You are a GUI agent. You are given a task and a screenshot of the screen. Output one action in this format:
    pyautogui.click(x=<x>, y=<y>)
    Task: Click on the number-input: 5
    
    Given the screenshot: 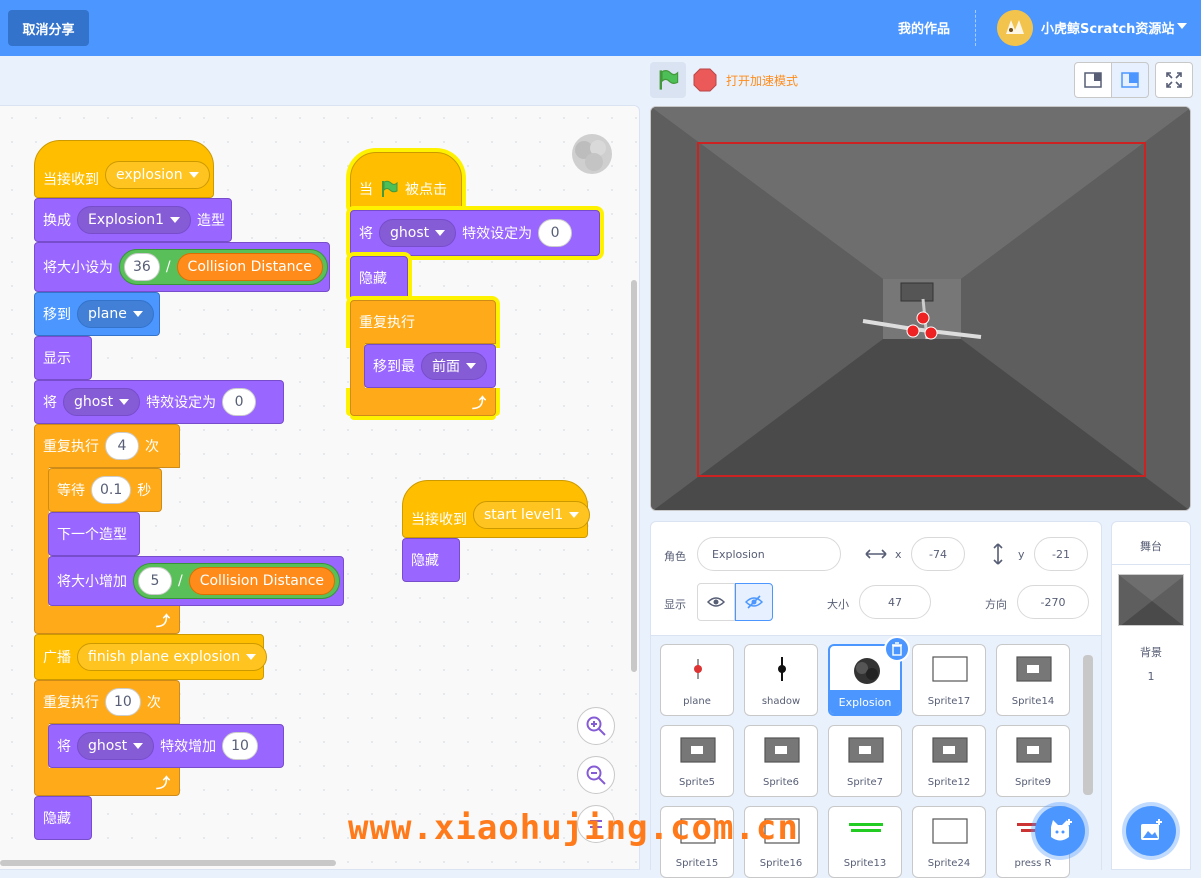 What is the action you would take?
    pyautogui.click(x=155, y=581)
    